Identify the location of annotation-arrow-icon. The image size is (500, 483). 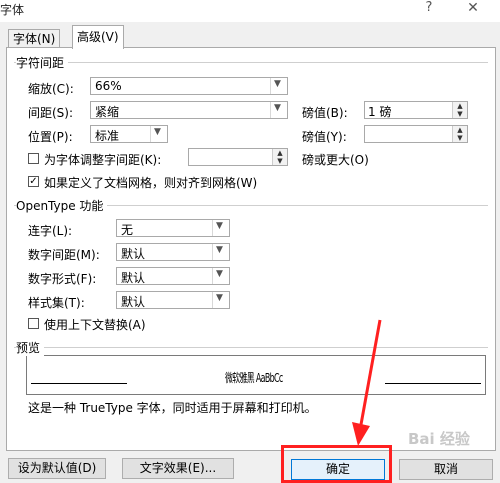
(367, 382).